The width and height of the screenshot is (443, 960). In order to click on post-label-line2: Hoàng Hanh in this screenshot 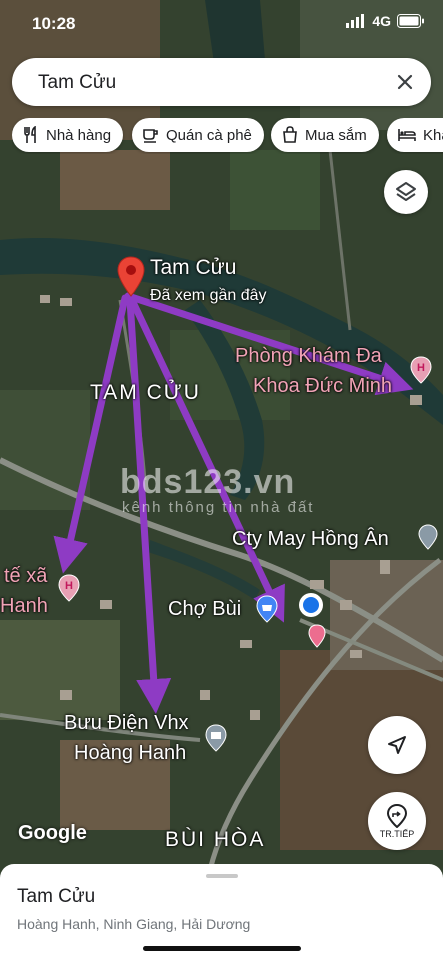, I will do `click(130, 753)`.